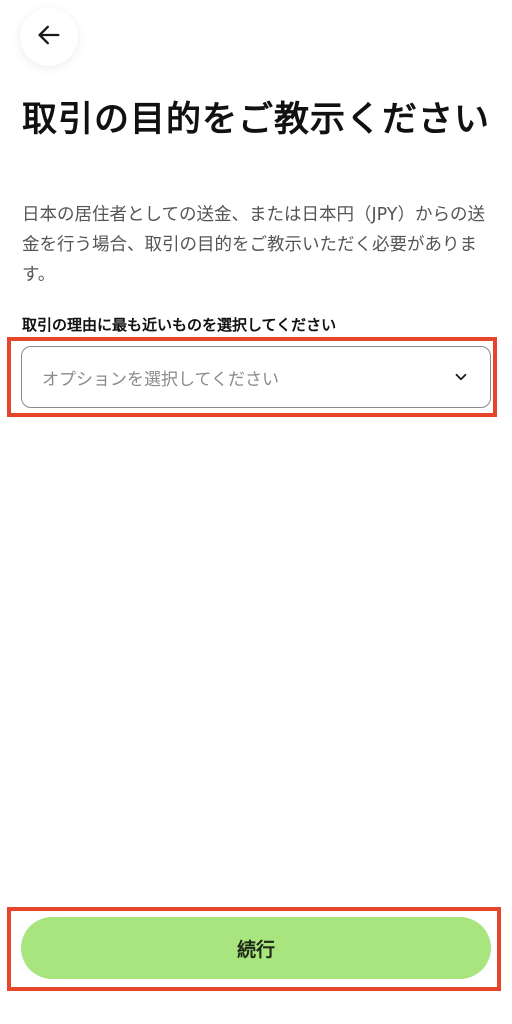 The height and width of the screenshot is (1024, 512). I want to click on purpose-select: オプションを選択してください, so click(256, 377).